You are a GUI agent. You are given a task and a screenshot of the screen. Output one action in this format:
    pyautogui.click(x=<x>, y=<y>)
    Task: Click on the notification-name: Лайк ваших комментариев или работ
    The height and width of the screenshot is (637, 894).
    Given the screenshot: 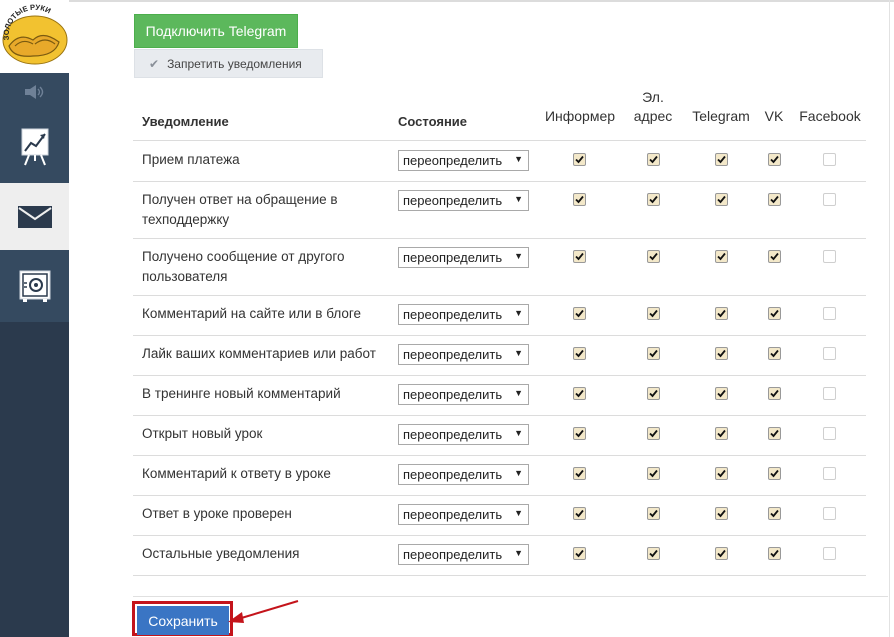 What is the action you would take?
    pyautogui.click(x=259, y=353)
    